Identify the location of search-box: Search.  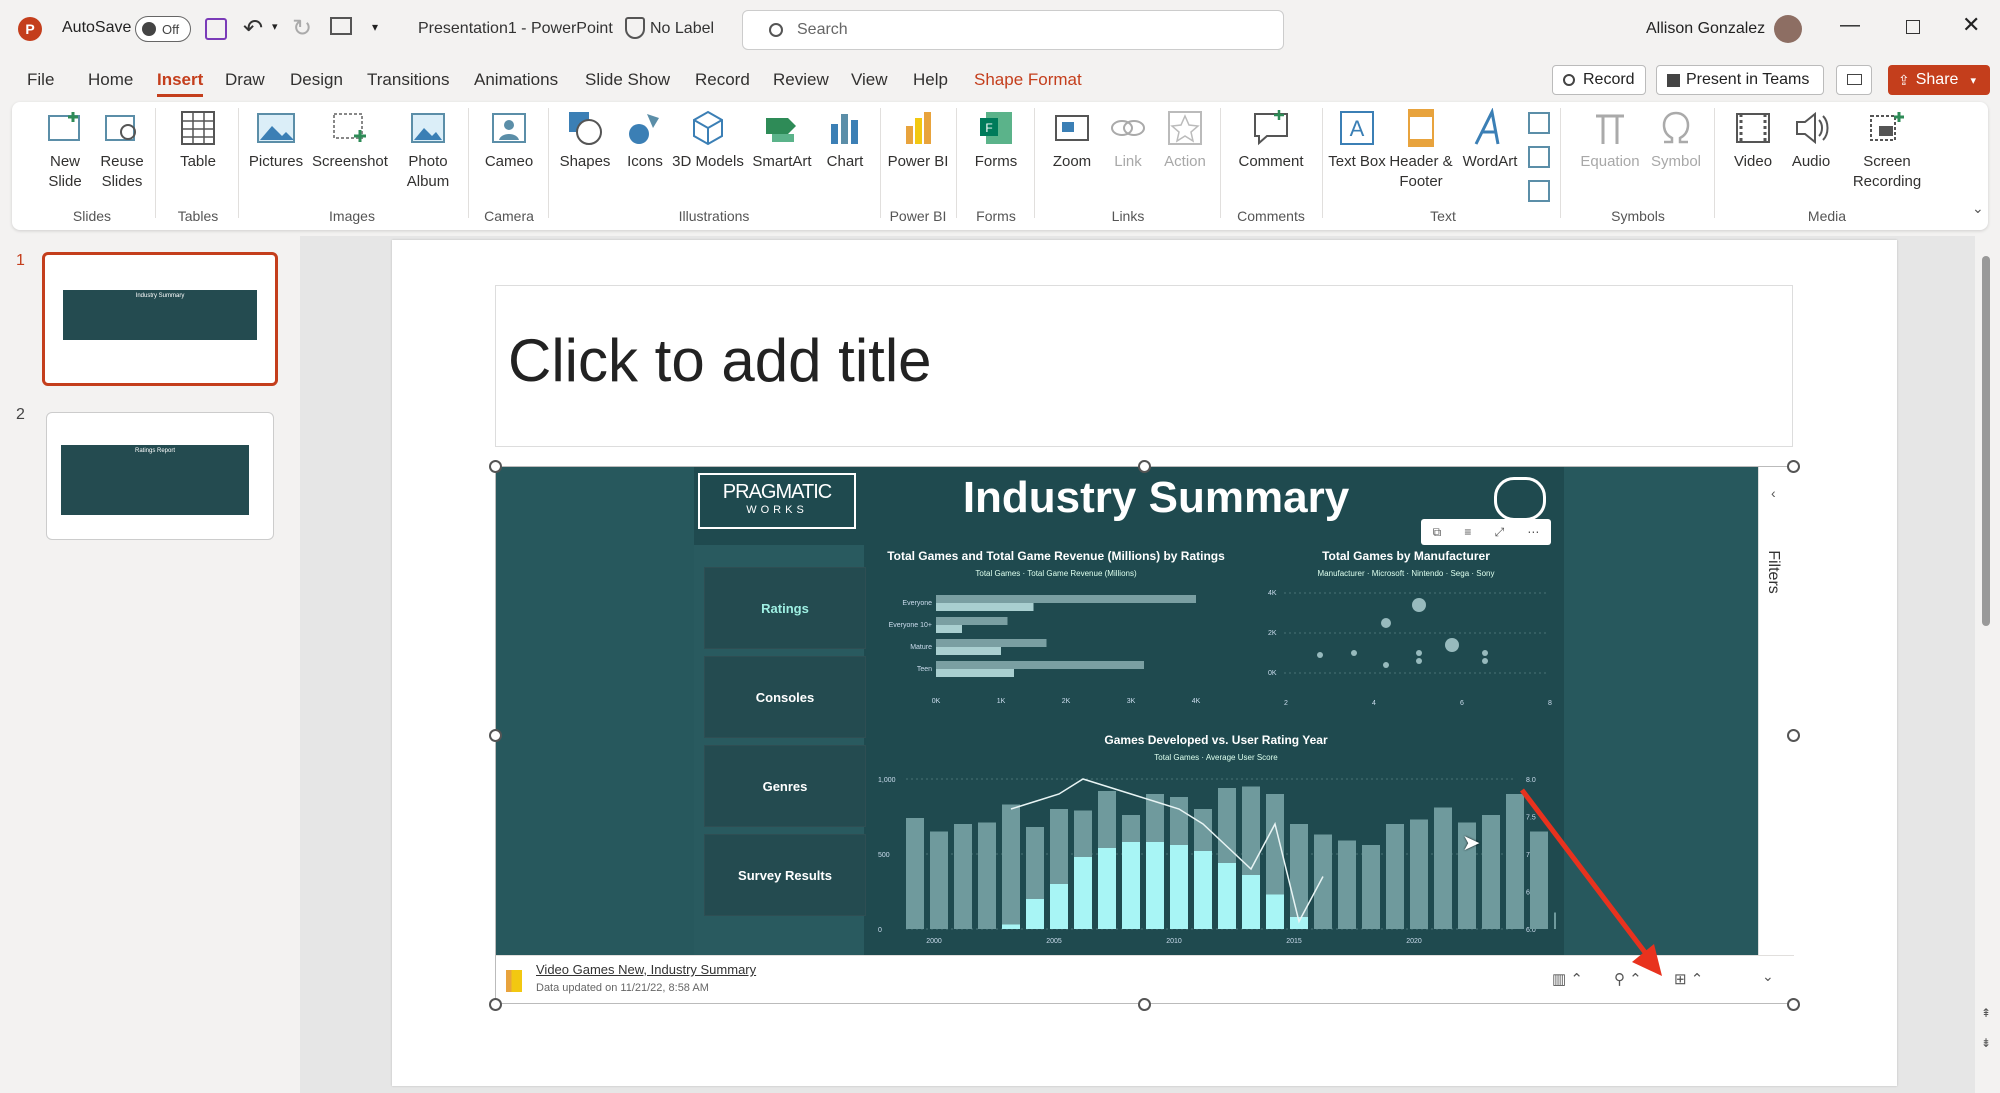
(1013, 30).